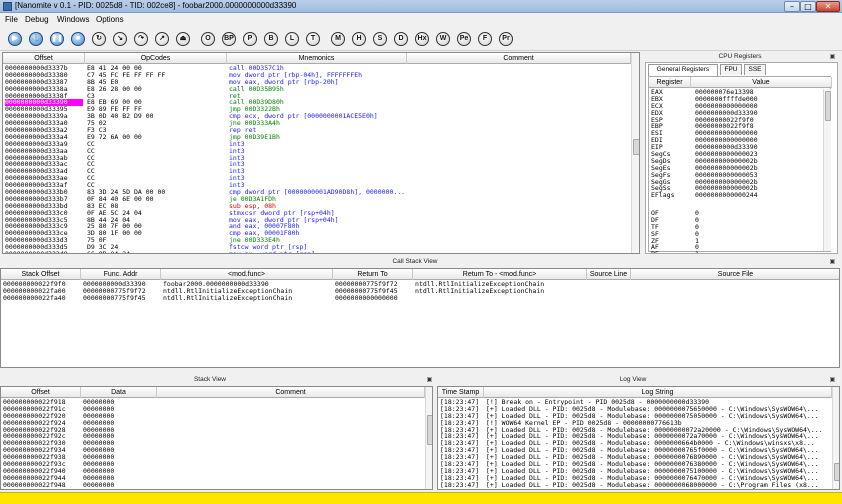  I want to click on column-value: Value, so click(761, 82).